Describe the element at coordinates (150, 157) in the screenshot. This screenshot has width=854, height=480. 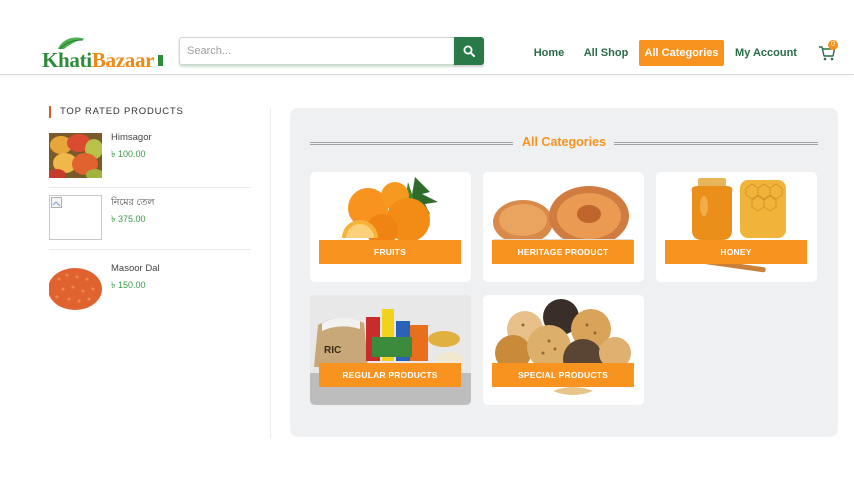
I see `sidebar-product-himsagor: Himsagor ৳ 100.00` at that location.